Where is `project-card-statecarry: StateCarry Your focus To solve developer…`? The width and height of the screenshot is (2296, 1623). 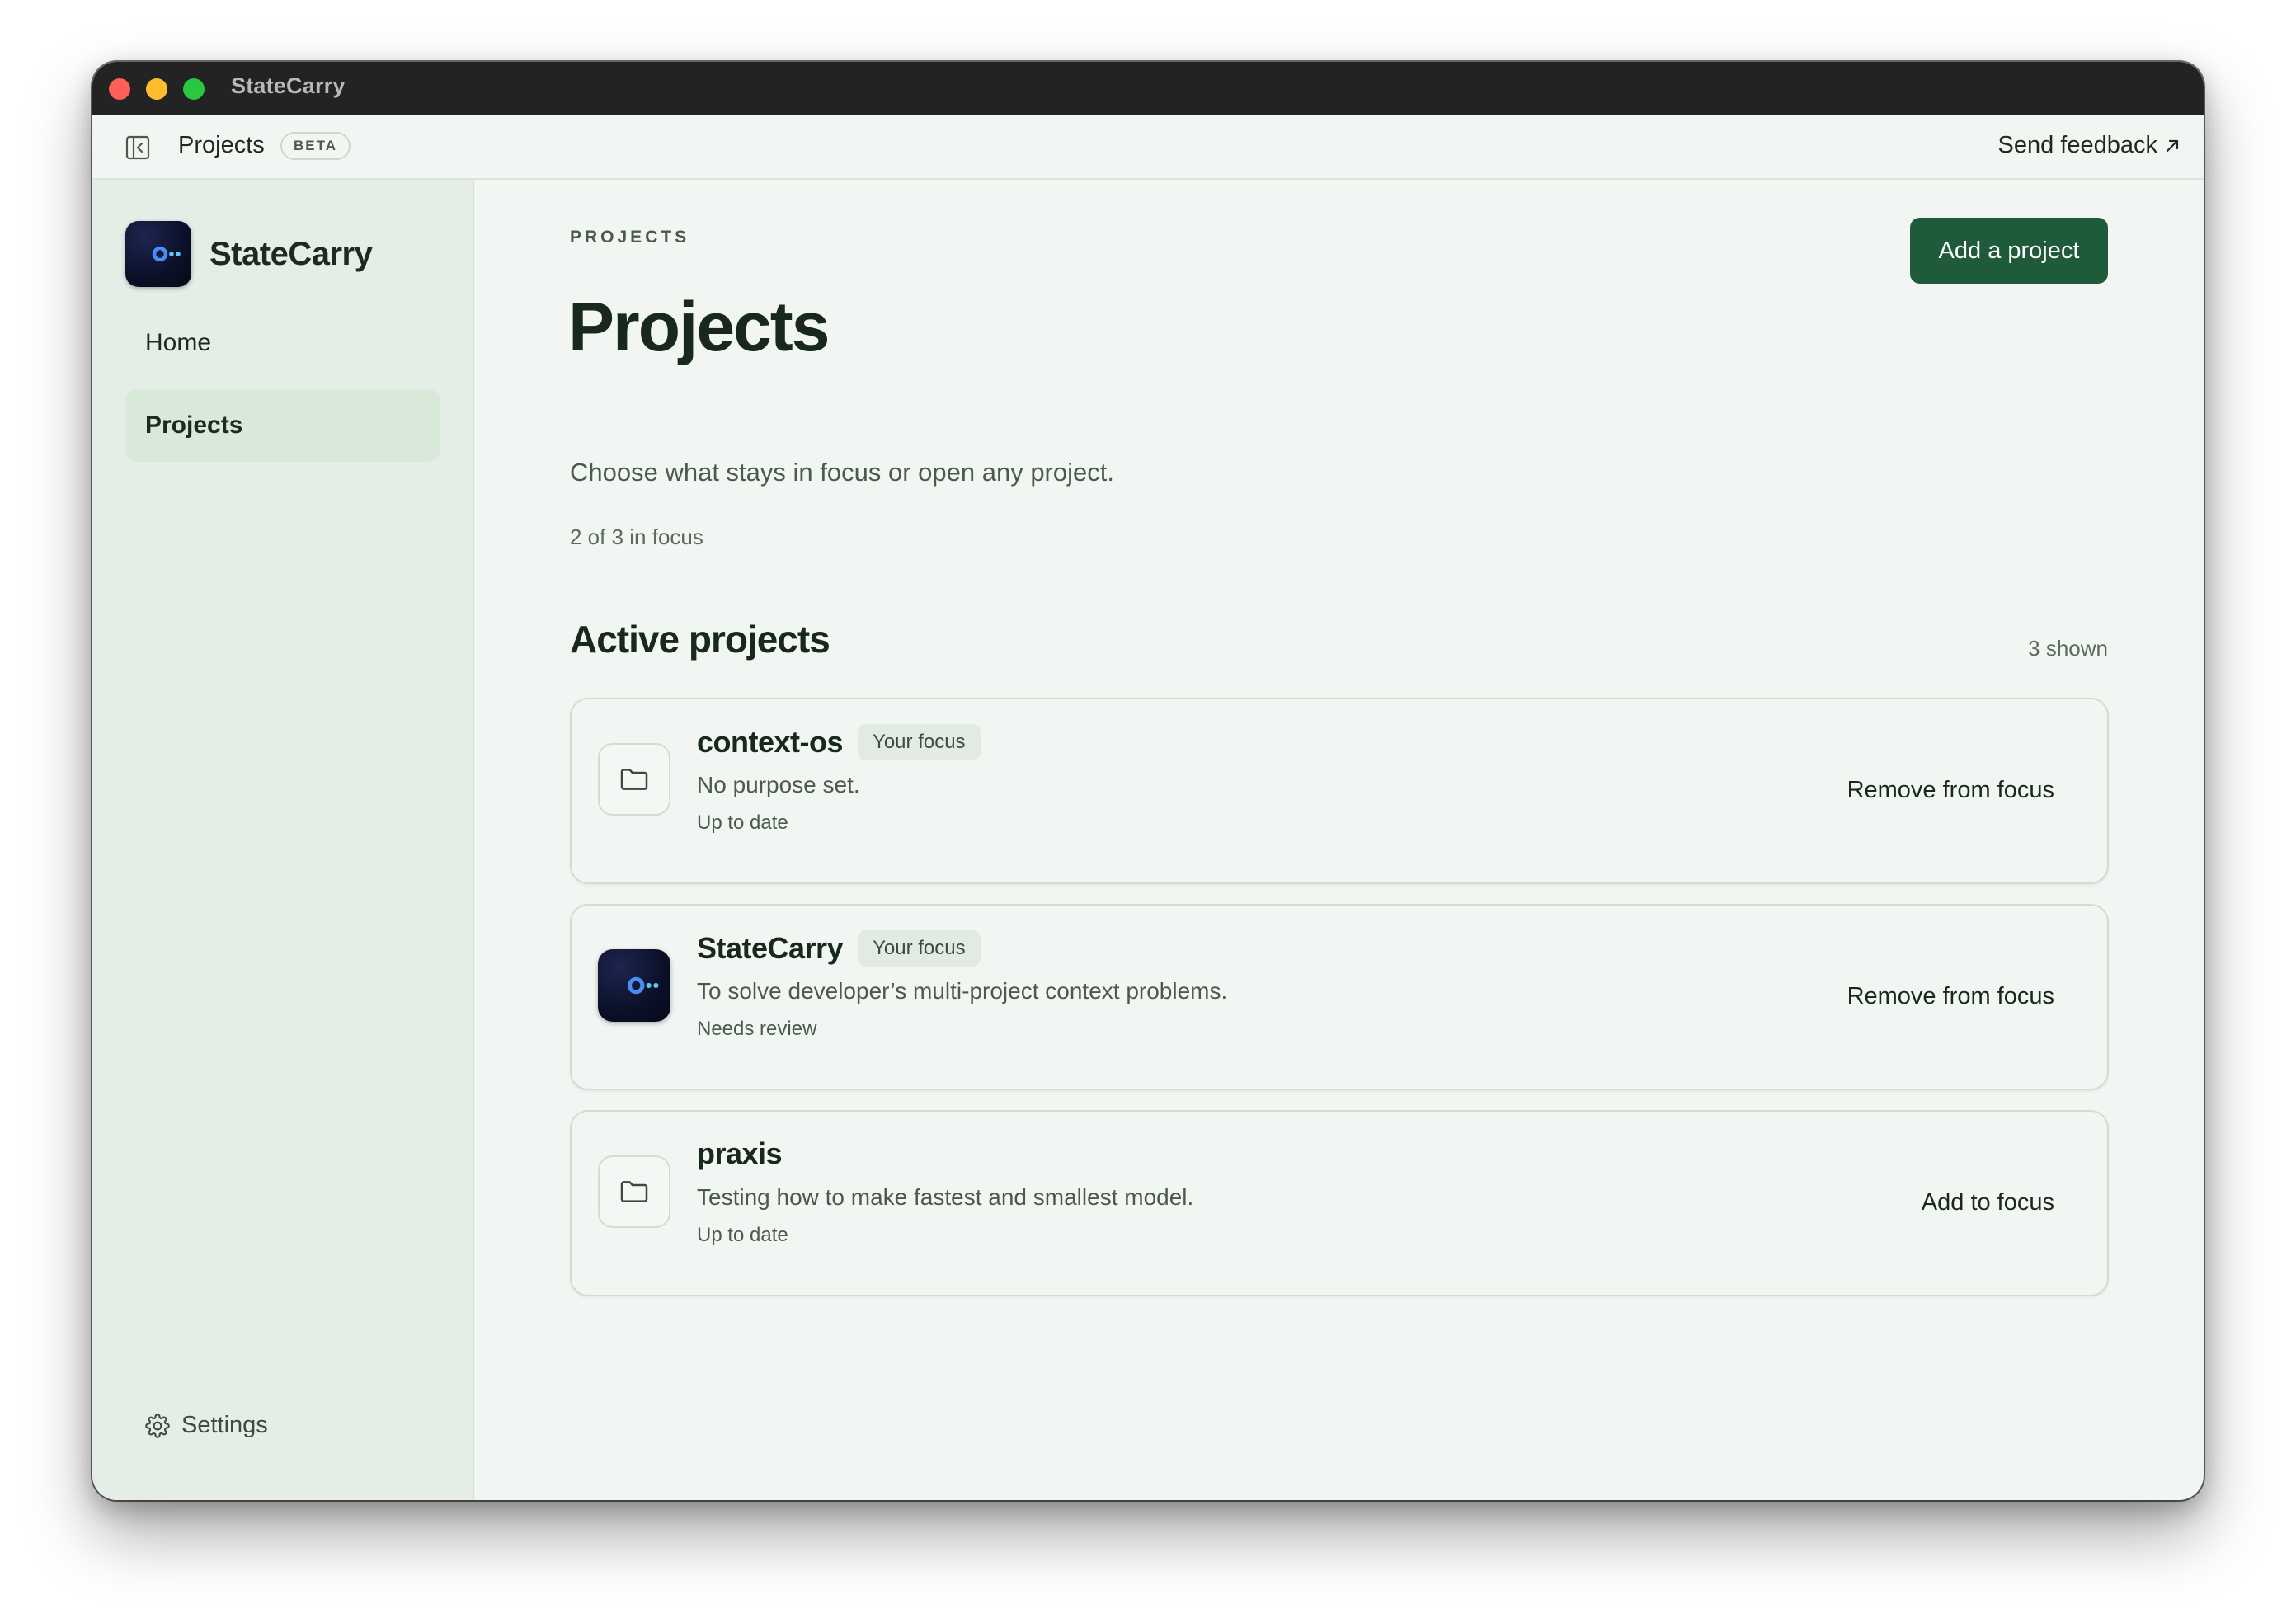
project-card-statecarry: StateCarry Your focus To solve developer… is located at coordinates (1339, 997).